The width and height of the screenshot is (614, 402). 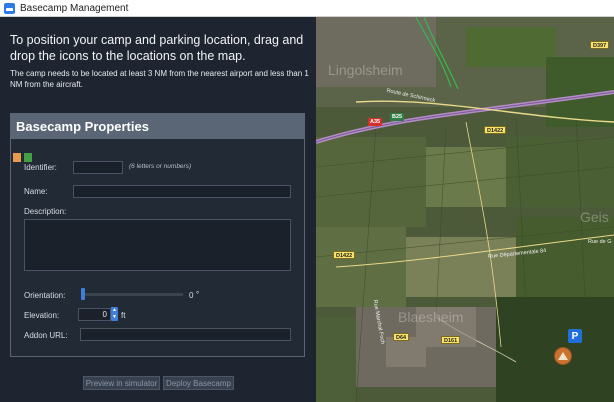 What do you see at coordinates (563, 356) in the screenshot?
I see `camp-marker-icon` at bounding box center [563, 356].